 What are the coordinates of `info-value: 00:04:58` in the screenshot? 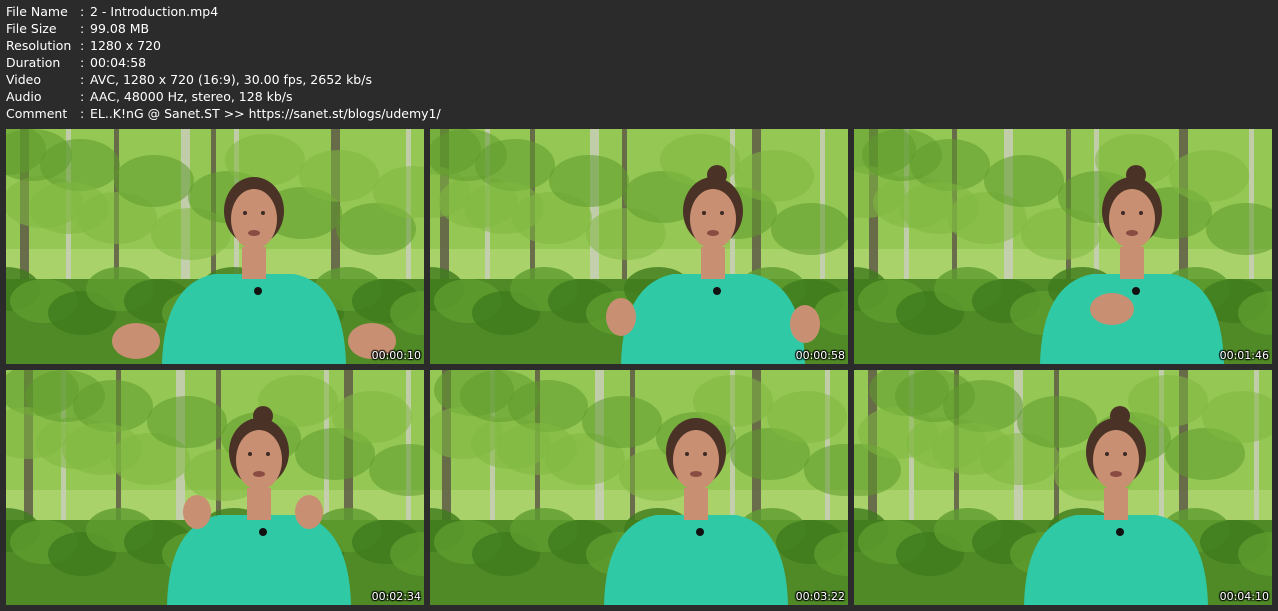 It's located at (118, 62).